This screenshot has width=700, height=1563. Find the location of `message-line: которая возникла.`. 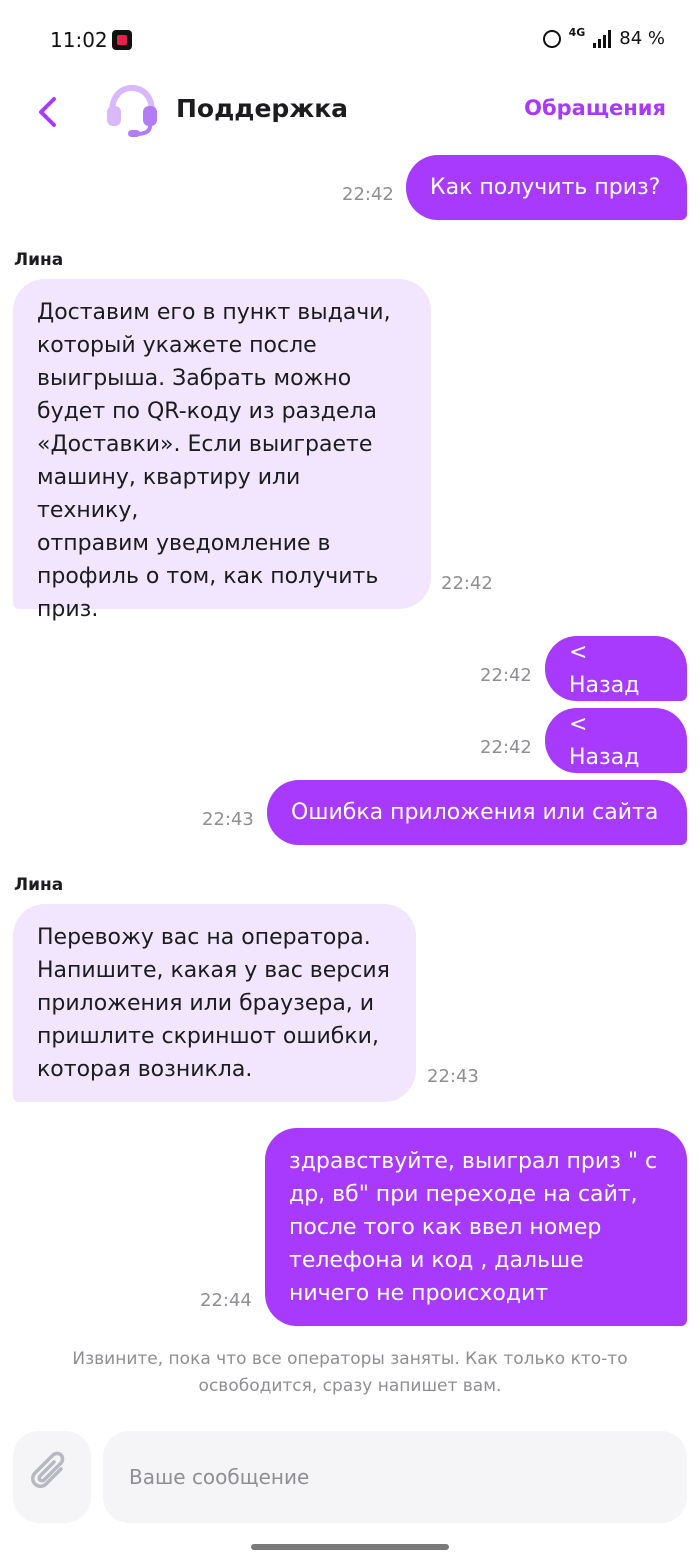

message-line: которая возникла. is located at coordinates (145, 1069).